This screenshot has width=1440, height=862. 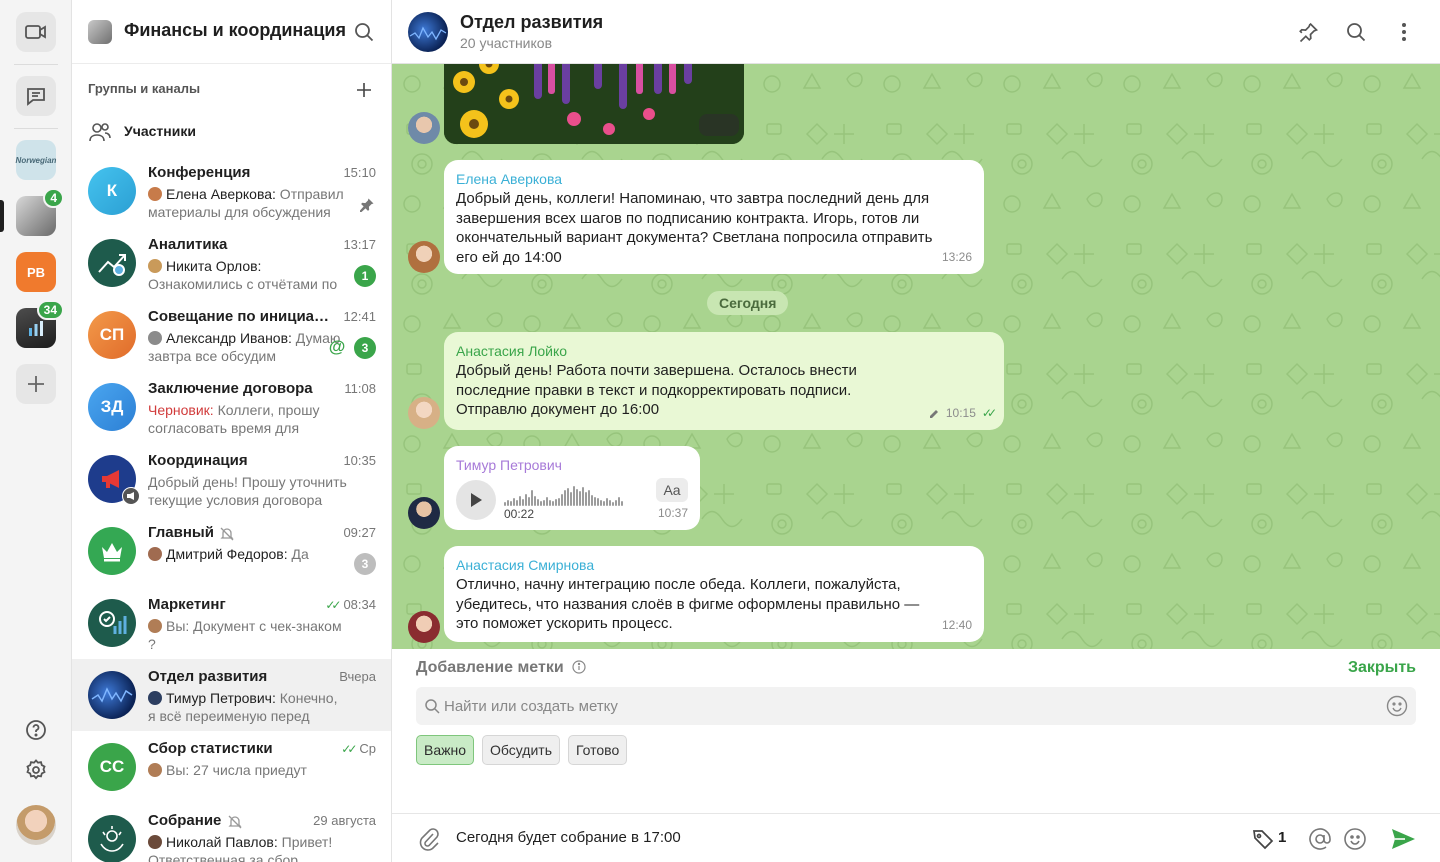 I want to click on attach-button, so click(x=429, y=839).